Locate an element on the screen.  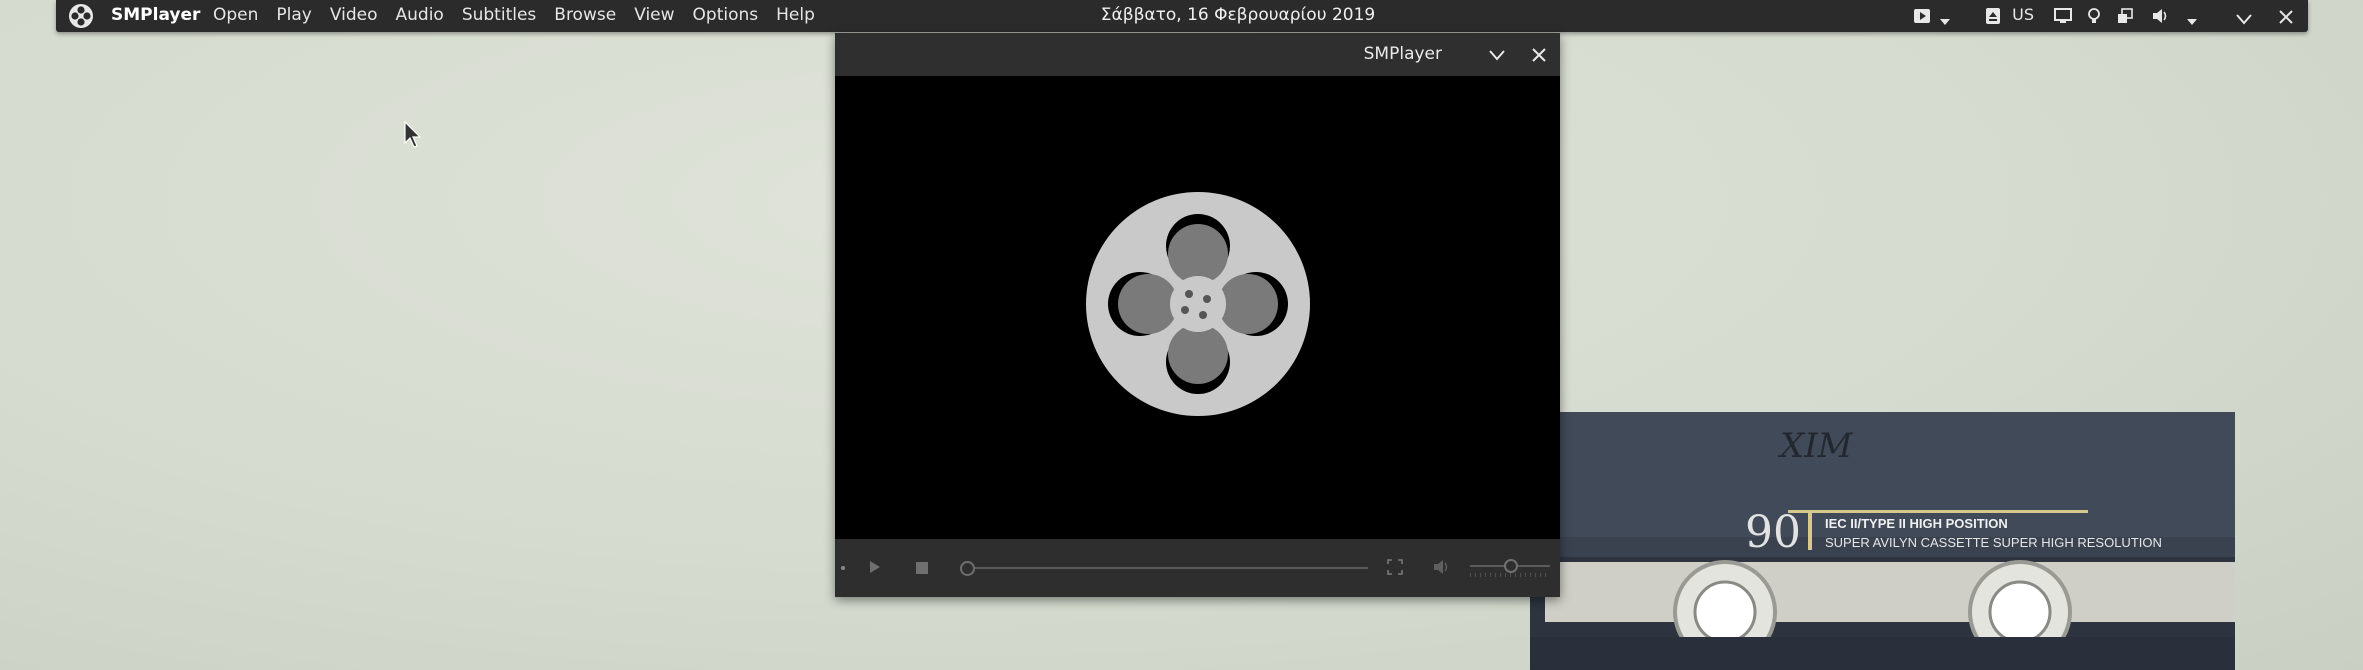
menu-help: Help is located at coordinates (795, 15).